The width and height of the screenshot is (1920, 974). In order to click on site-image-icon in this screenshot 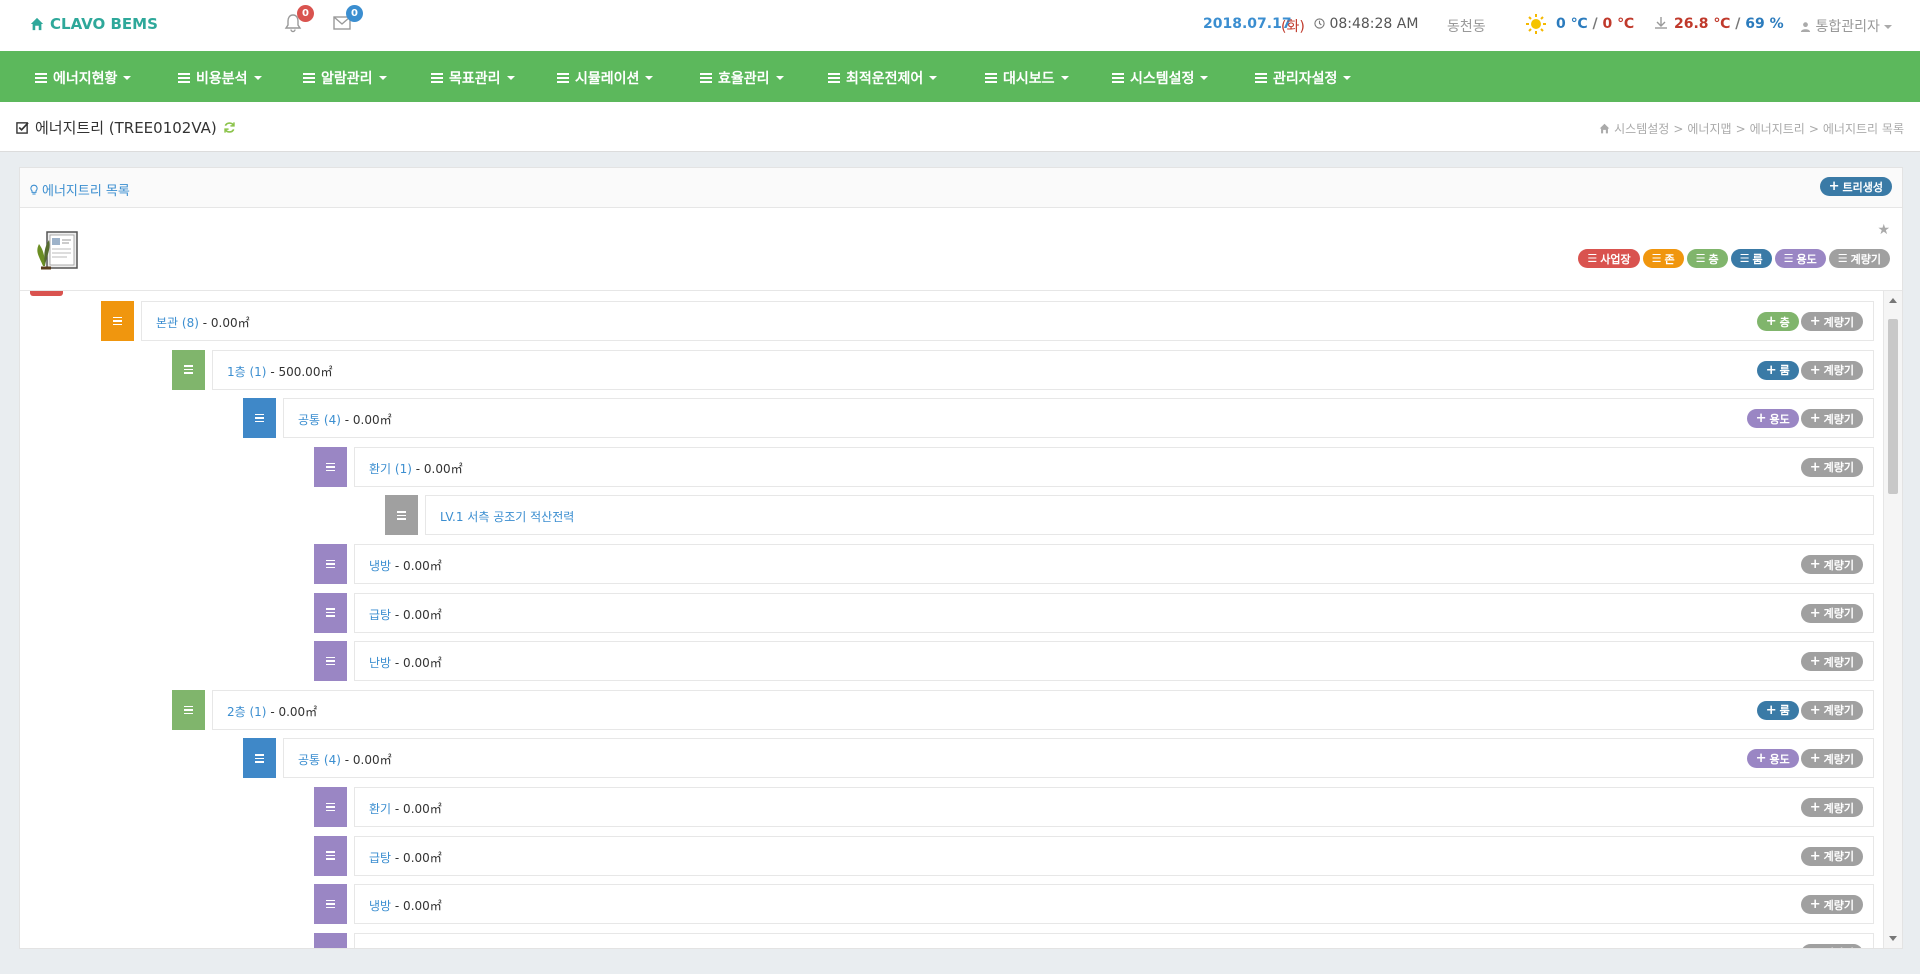, I will do `click(57, 250)`.